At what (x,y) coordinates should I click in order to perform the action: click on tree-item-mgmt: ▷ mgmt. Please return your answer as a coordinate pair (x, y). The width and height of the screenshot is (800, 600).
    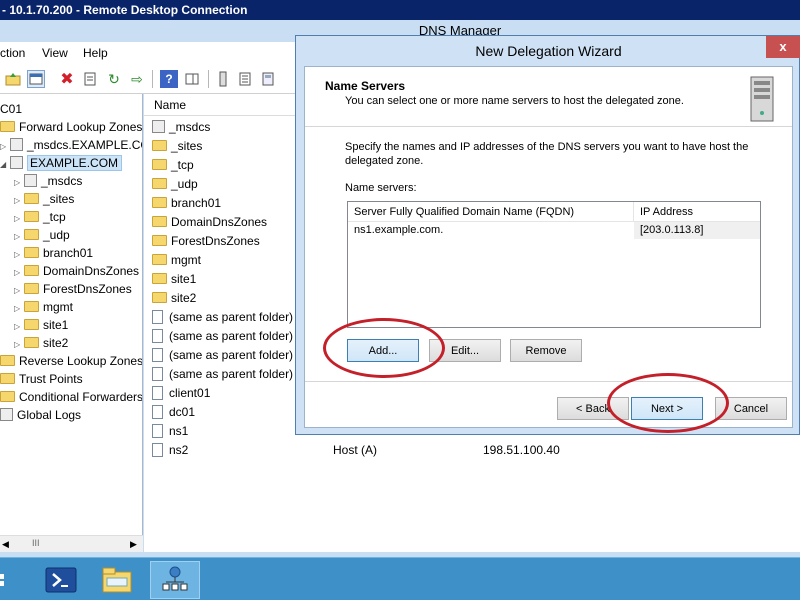
    Looking at the image, I should click on (43, 307).